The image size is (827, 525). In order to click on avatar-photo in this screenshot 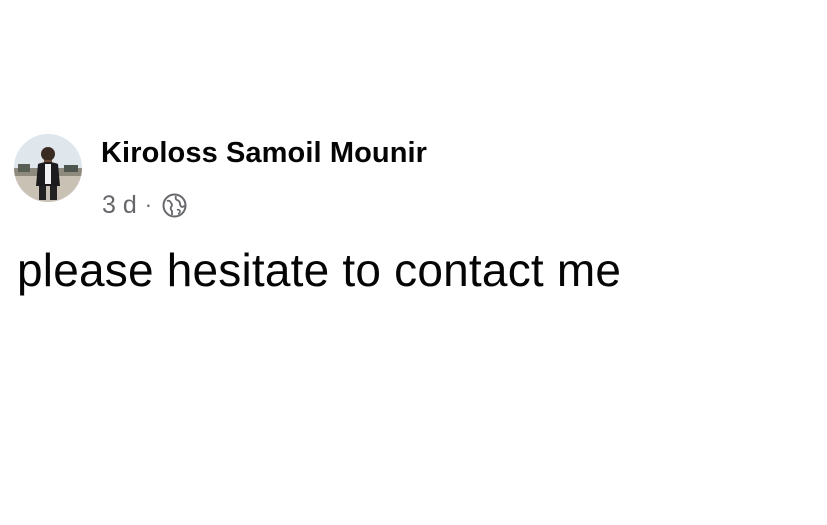, I will do `click(48, 168)`.